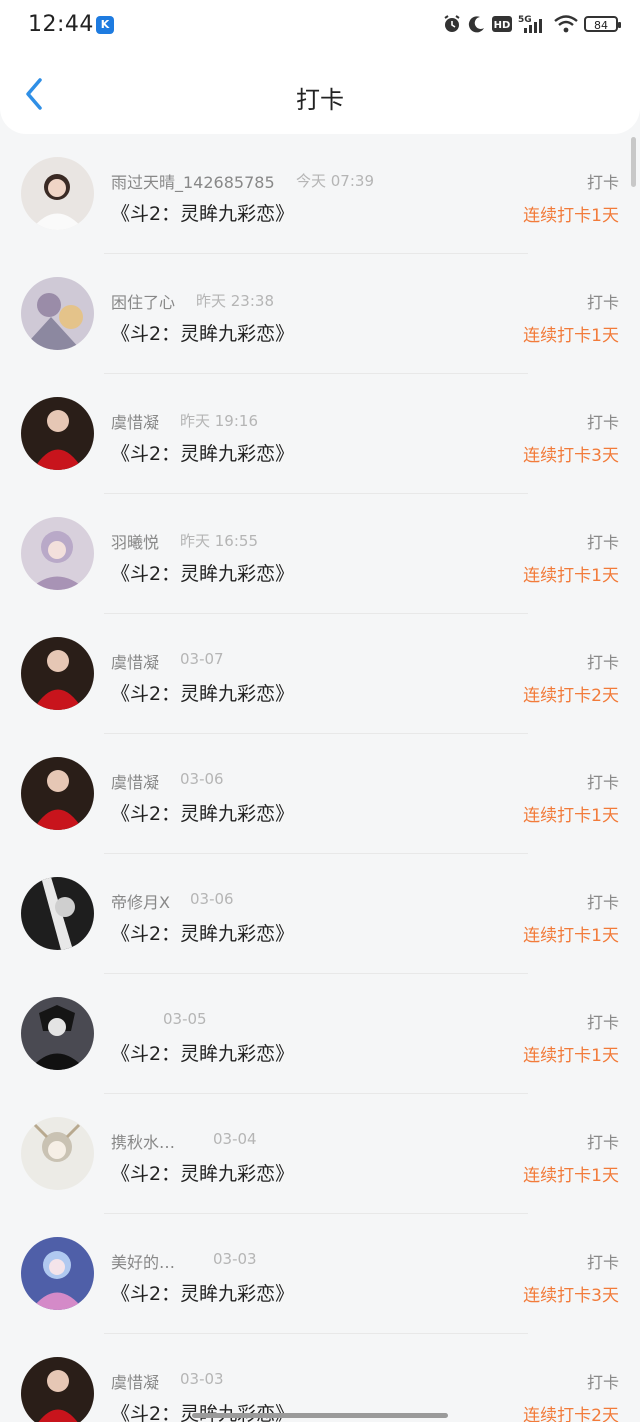 The image size is (640, 1422). Describe the element at coordinates (320, 319) in the screenshot. I see `list-item: 困住了心 昨天 23:38 《斗2：灵眸九彩恋》 打卡 连续打卡1天` at that location.